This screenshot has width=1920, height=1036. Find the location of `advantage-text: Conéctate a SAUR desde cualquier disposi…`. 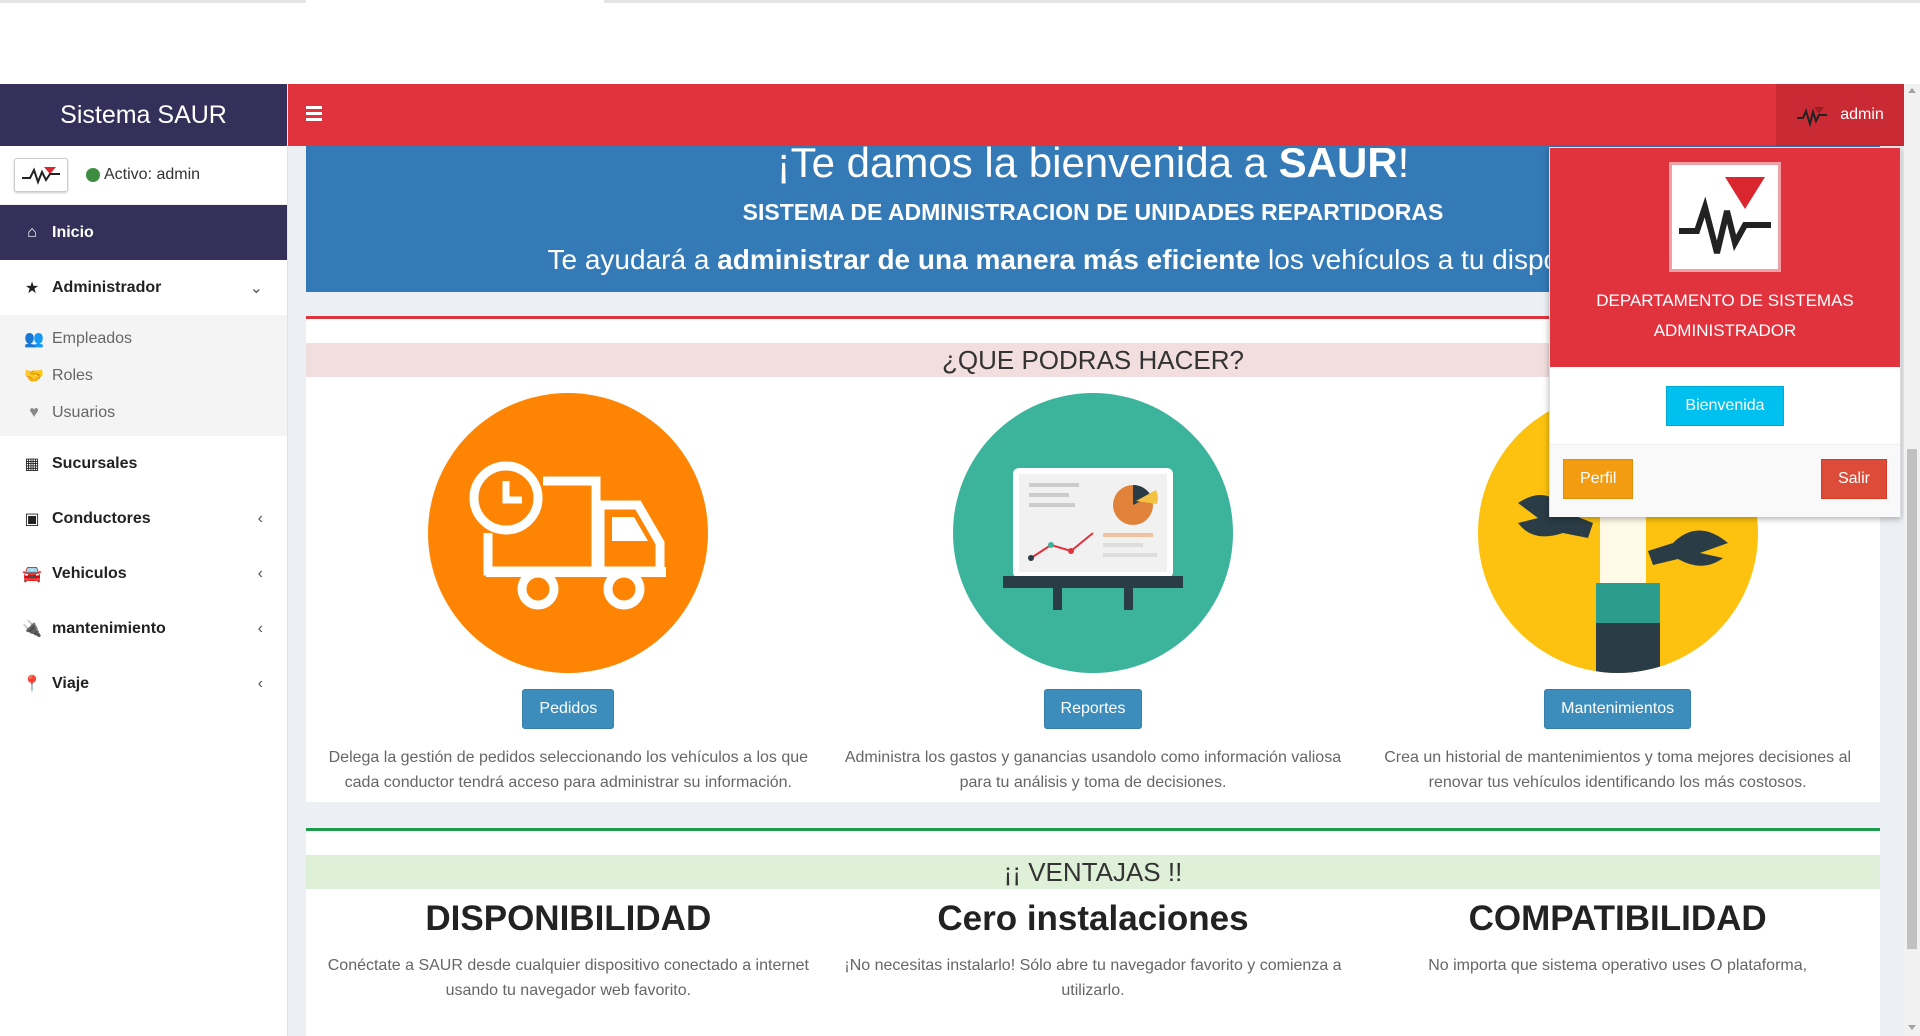

advantage-text: Conéctate a SAUR desde cualquier disposi… is located at coordinates (568, 978).